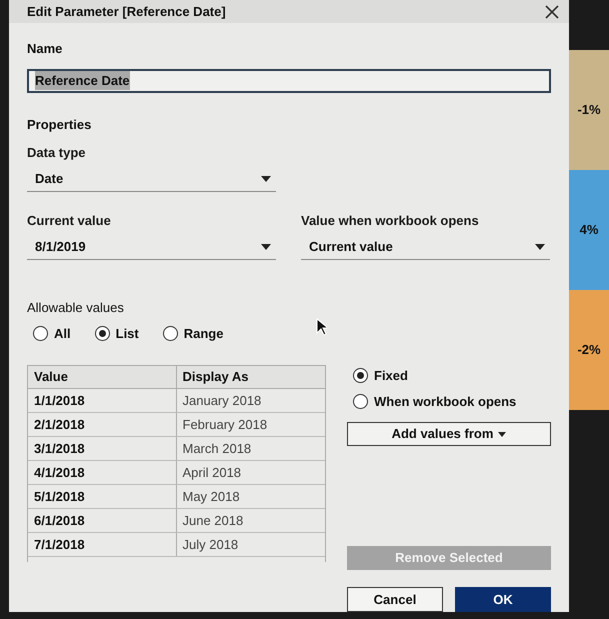  Describe the element at coordinates (225, 425) in the screenshot. I see `table-cell-text: February 2018` at that location.